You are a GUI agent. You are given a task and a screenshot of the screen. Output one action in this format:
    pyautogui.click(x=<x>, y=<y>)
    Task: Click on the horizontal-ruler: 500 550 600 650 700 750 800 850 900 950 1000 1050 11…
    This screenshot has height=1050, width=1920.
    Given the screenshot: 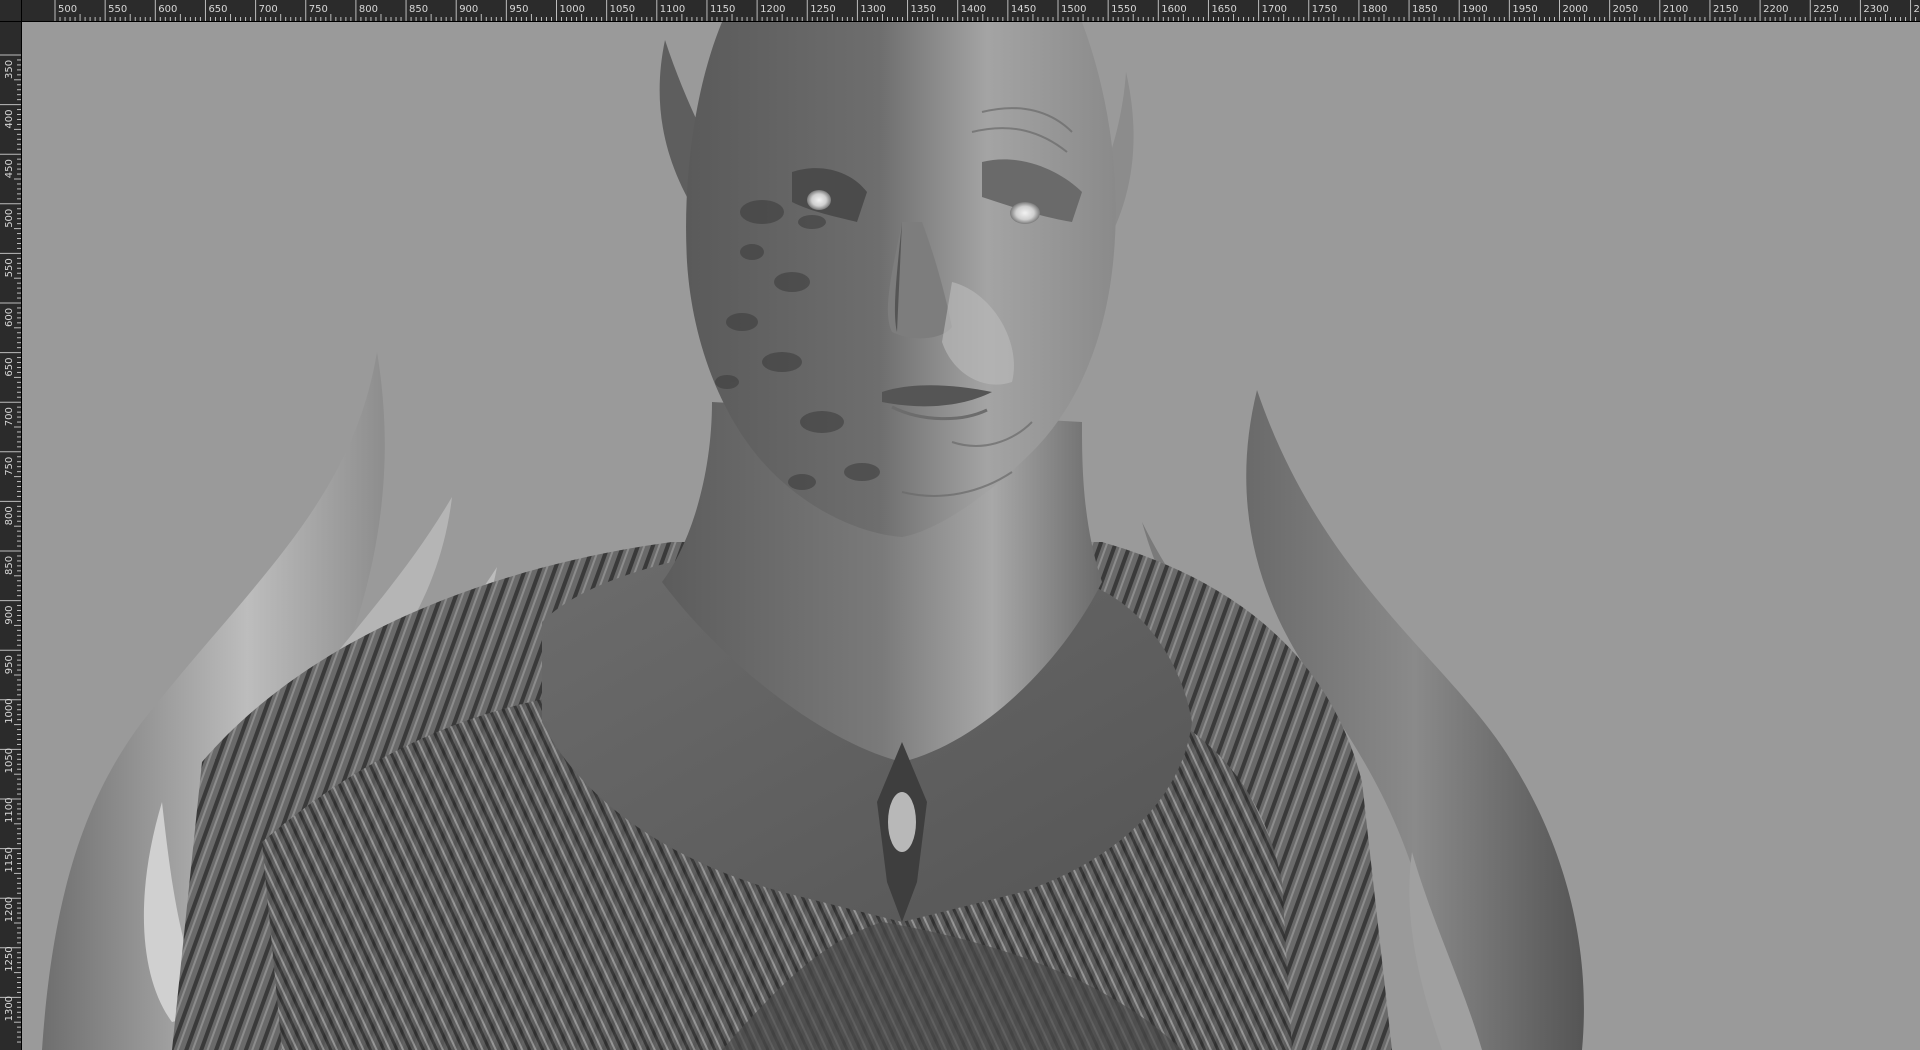 What is the action you would take?
    pyautogui.click(x=971, y=11)
    